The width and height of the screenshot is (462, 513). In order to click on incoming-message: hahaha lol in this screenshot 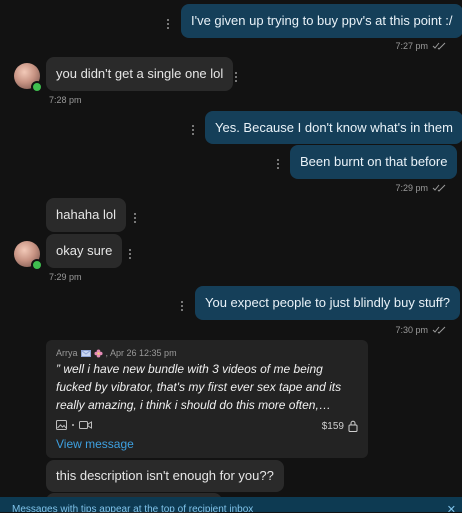, I will do `click(86, 215)`.